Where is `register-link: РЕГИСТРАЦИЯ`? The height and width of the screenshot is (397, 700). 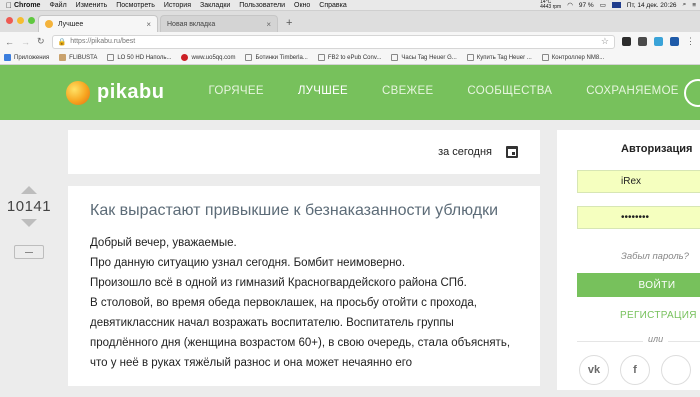
register-link: РЕГИСТРАЦИЯ is located at coordinates (658, 315).